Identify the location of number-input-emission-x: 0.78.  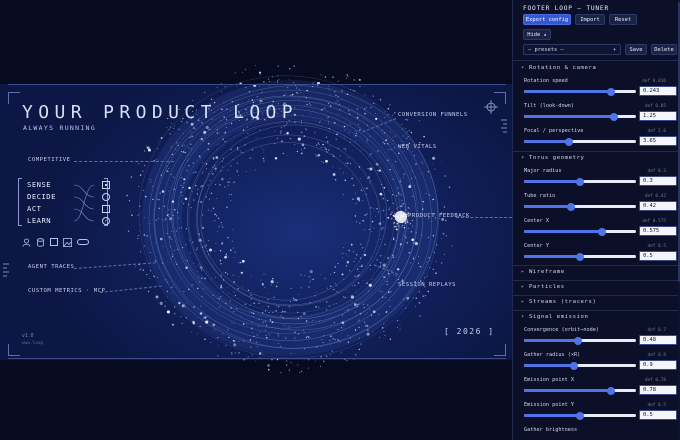
(658, 390).